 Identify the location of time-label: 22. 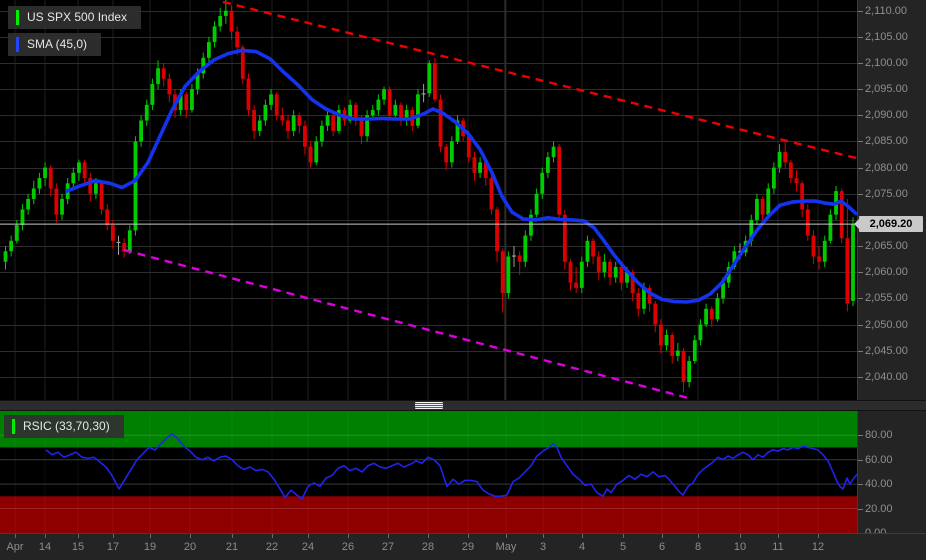
(272, 547).